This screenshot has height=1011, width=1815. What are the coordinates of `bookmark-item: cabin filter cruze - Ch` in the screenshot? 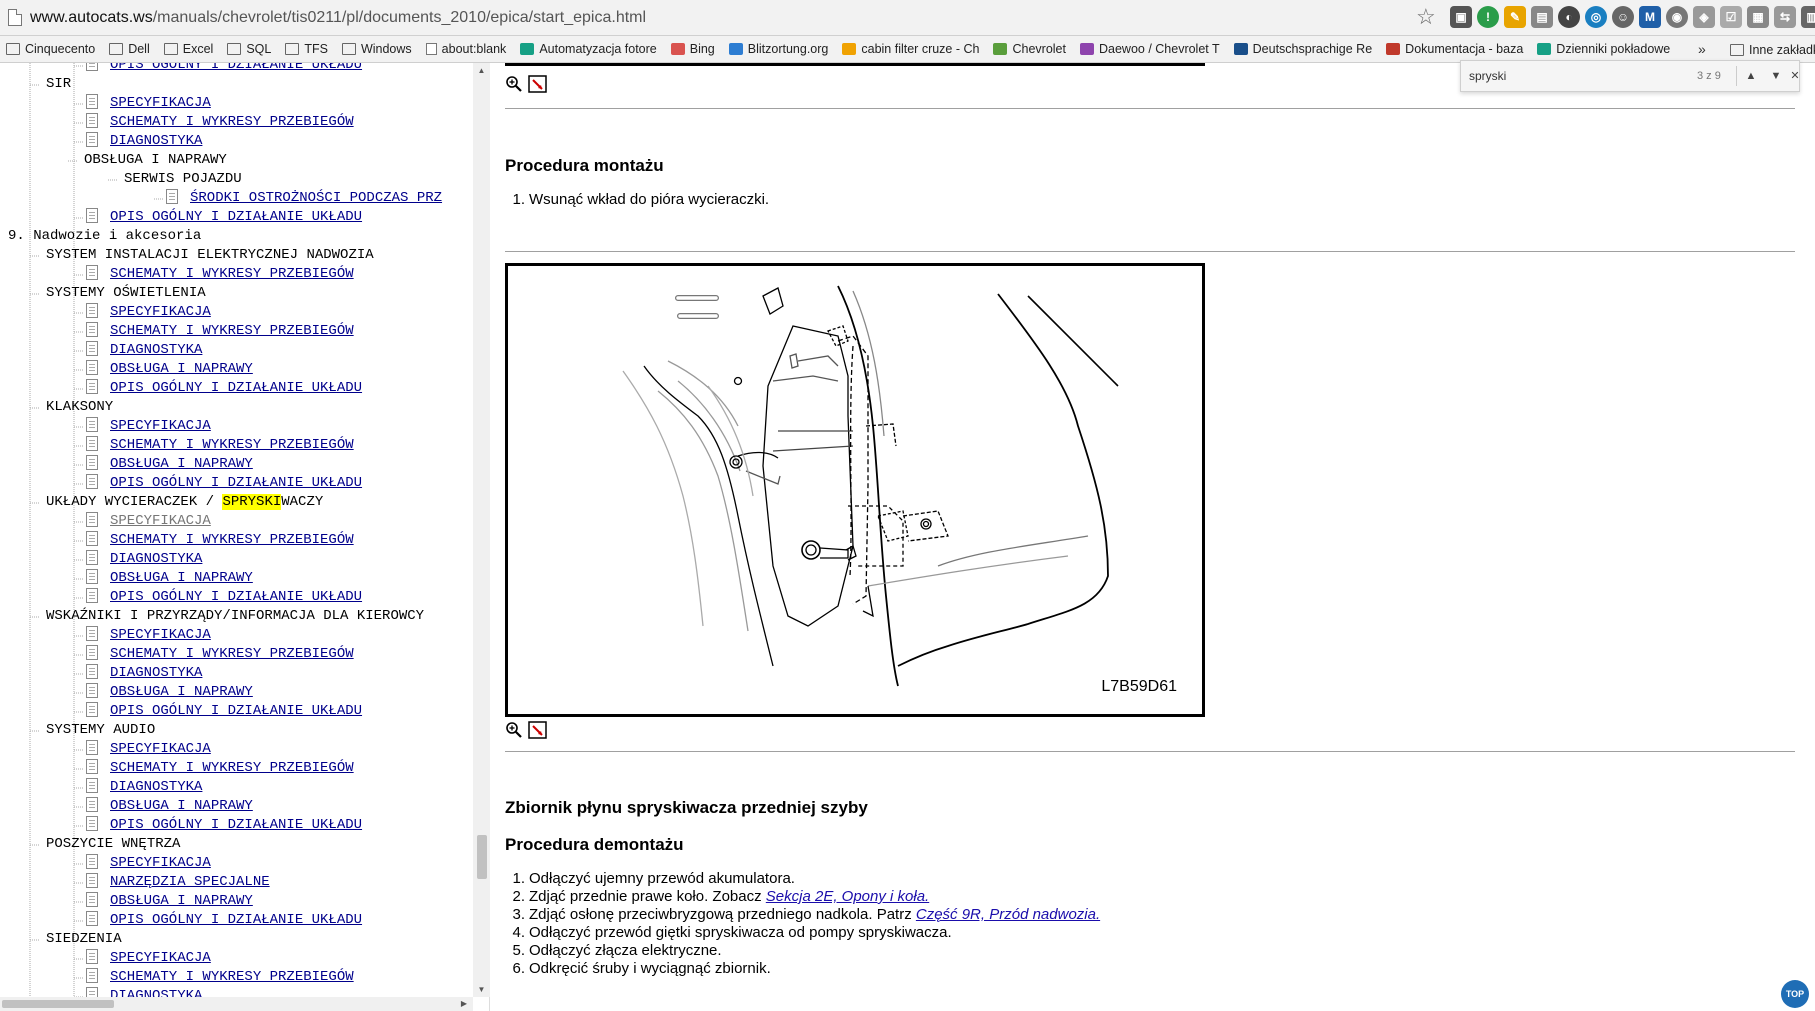 It's located at (910, 49).